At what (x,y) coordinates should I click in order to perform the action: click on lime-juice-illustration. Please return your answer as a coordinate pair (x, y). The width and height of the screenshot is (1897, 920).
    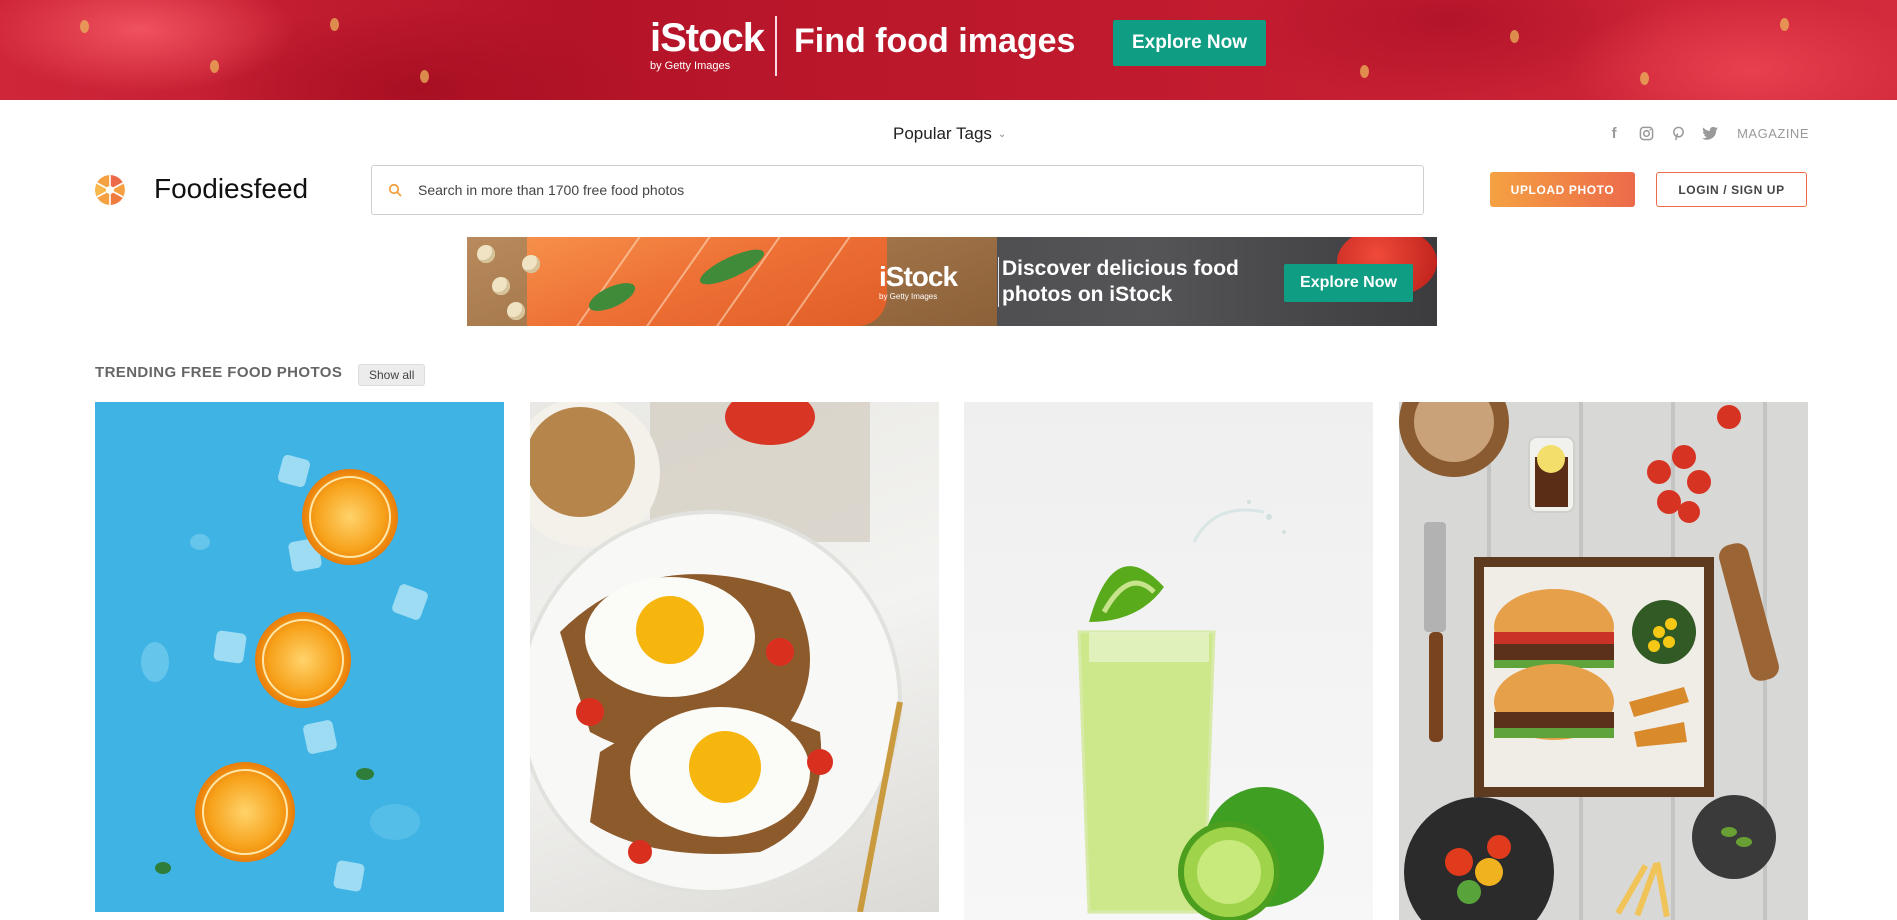
    Looking at the image, I should click on (1200, 710).